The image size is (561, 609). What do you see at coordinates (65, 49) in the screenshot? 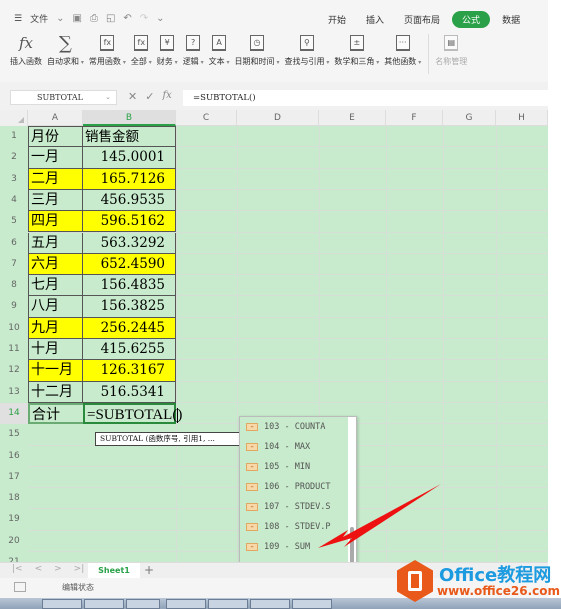
I see `ribbon-button-1: ∑ 自动求和 ▾` at bounding box center [65, 49].